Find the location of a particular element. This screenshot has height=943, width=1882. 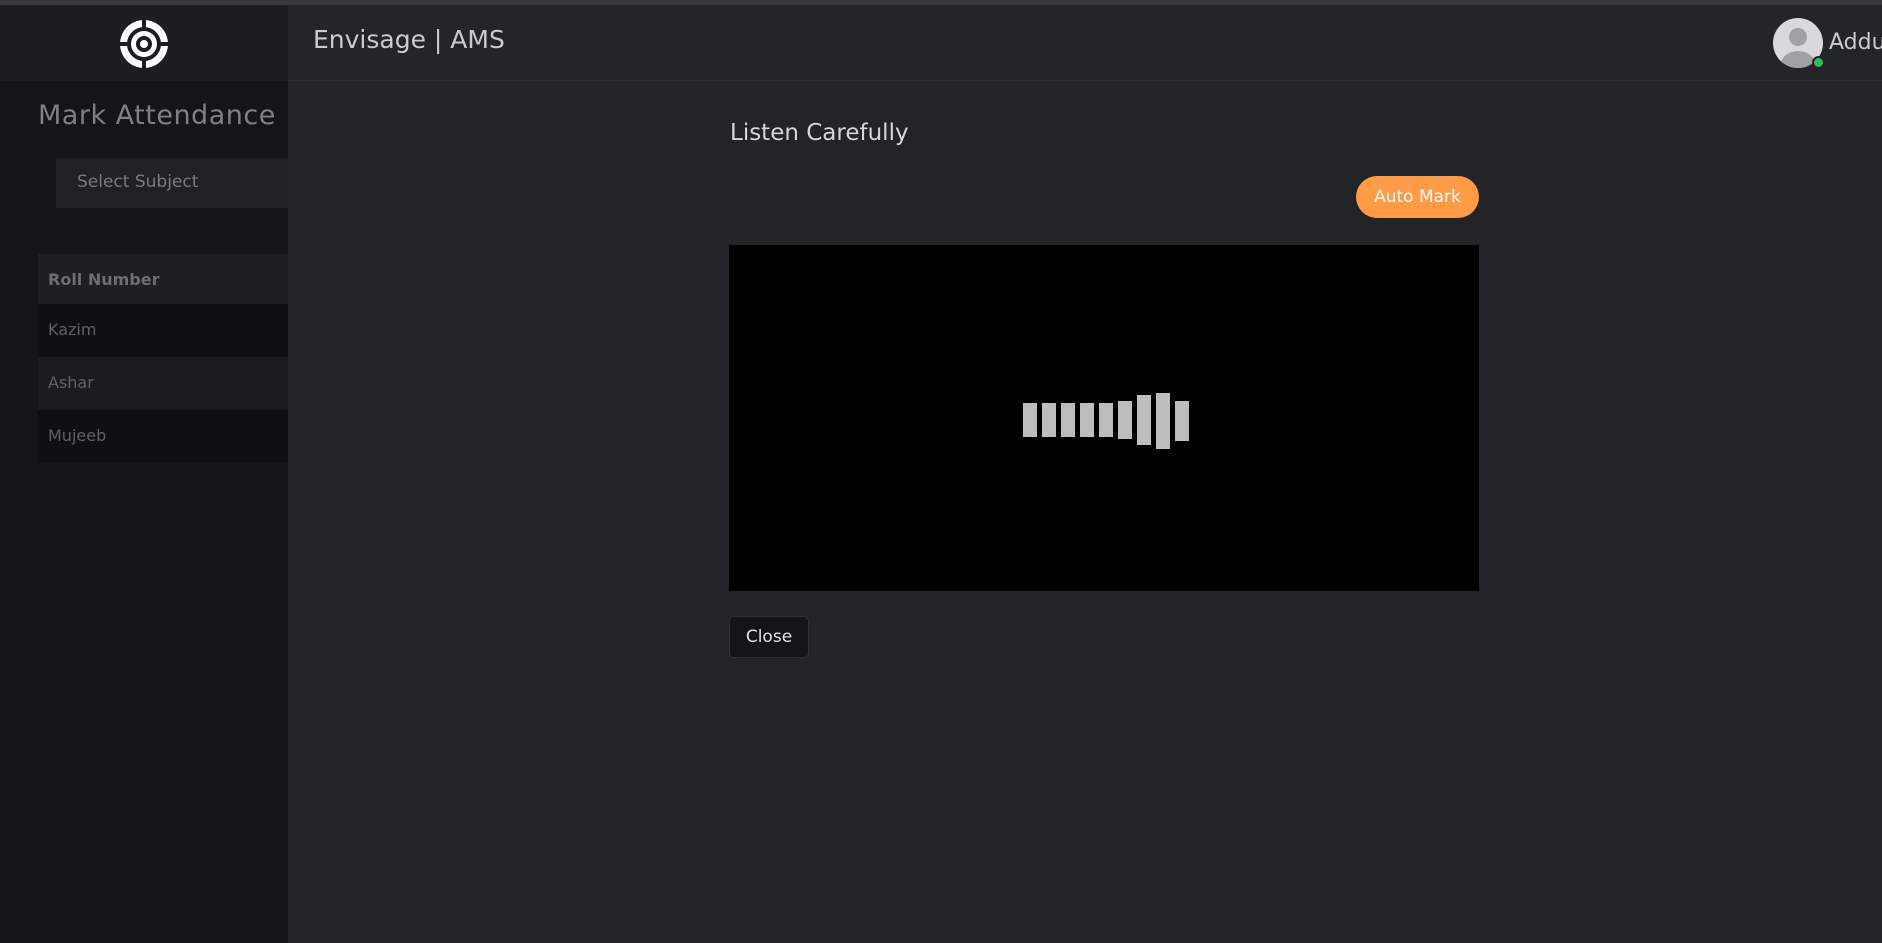

online-status-dot is located at coordinates (1818, 62).